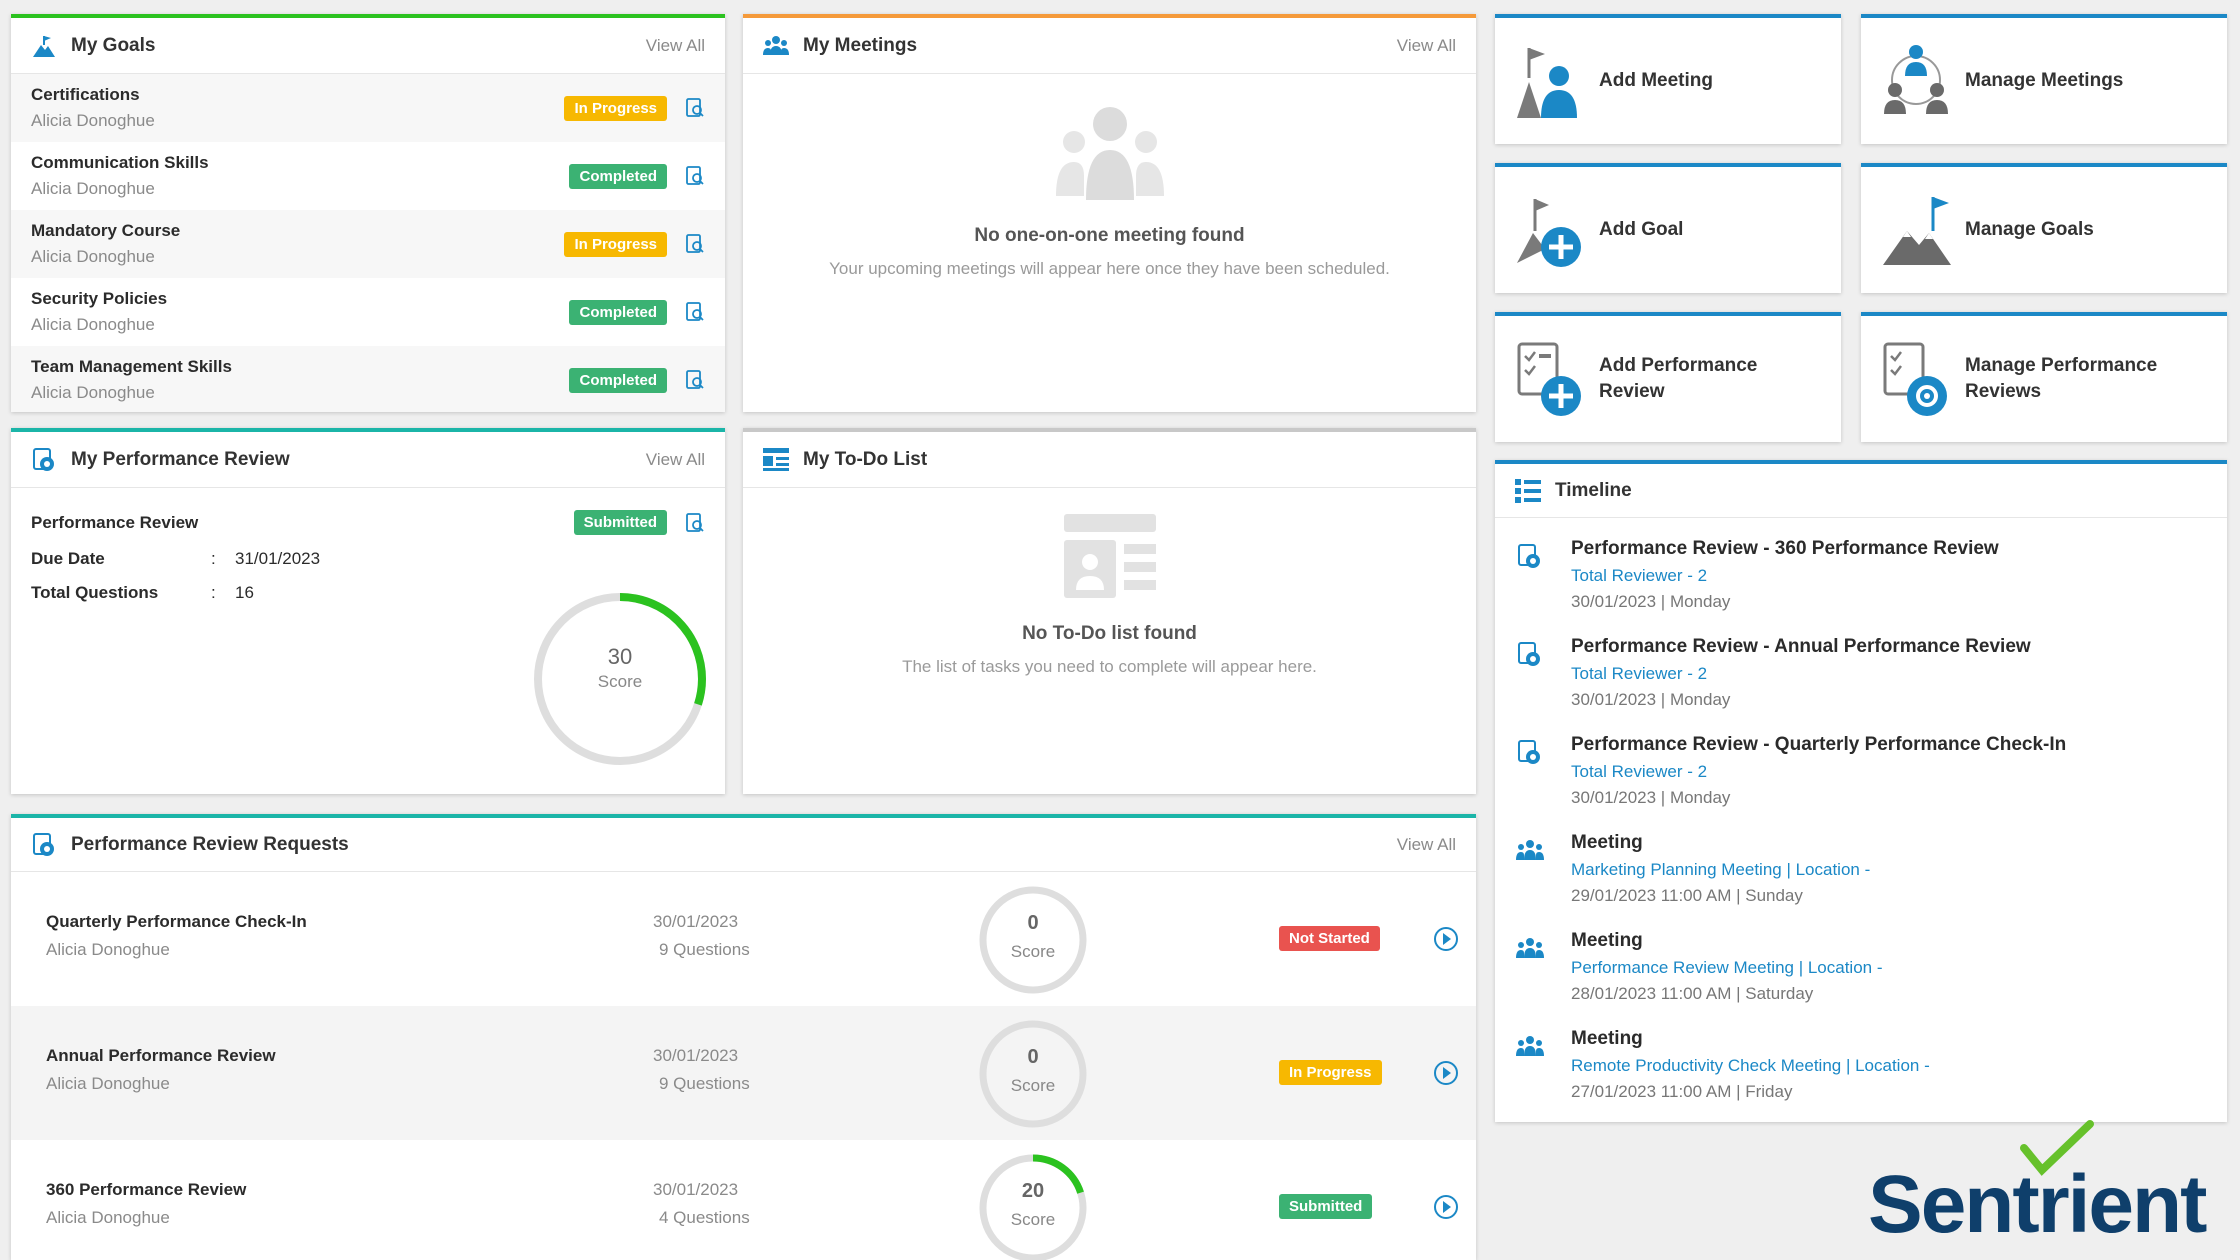 This screenshot has height=1260, width=2240. What do you see at coordinates (865, 459) in the screenshot?
I see `my-todo-title: My To-Do List` at bounding box center [865, 459].